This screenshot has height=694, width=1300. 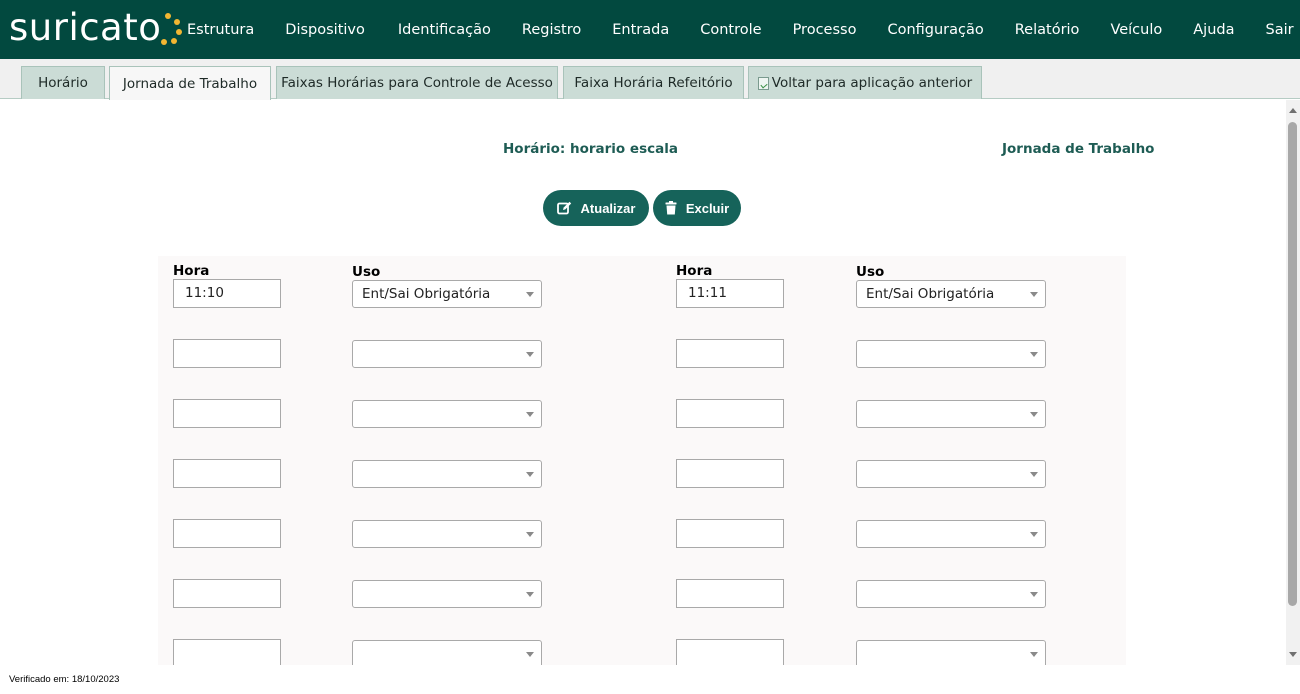 What do you see at coordinates (85, 27) in the screenshot?
I see `logo-text: suricato` at bounding box center [85, 27].